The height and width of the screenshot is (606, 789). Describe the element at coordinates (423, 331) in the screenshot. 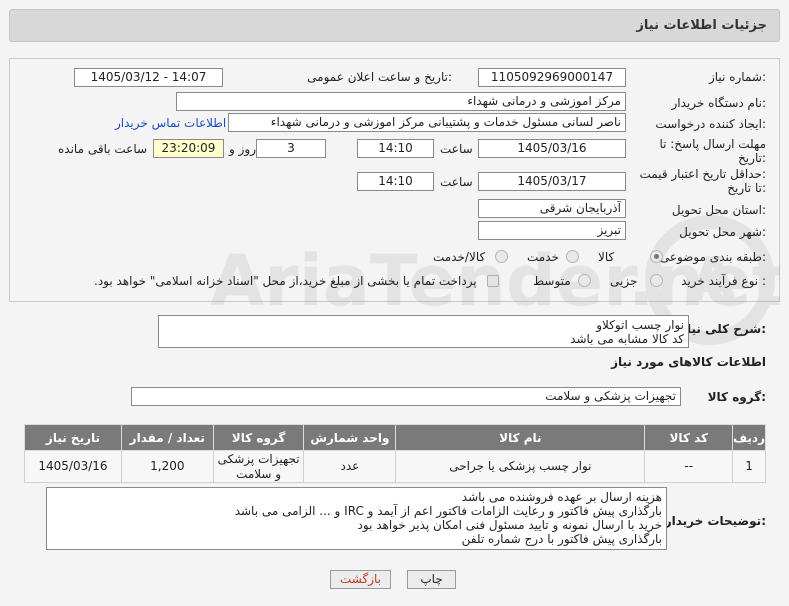

I see `summary-textarea: نوار چسب اتوکلاو کد کالا مشابه می باشد` at that location.